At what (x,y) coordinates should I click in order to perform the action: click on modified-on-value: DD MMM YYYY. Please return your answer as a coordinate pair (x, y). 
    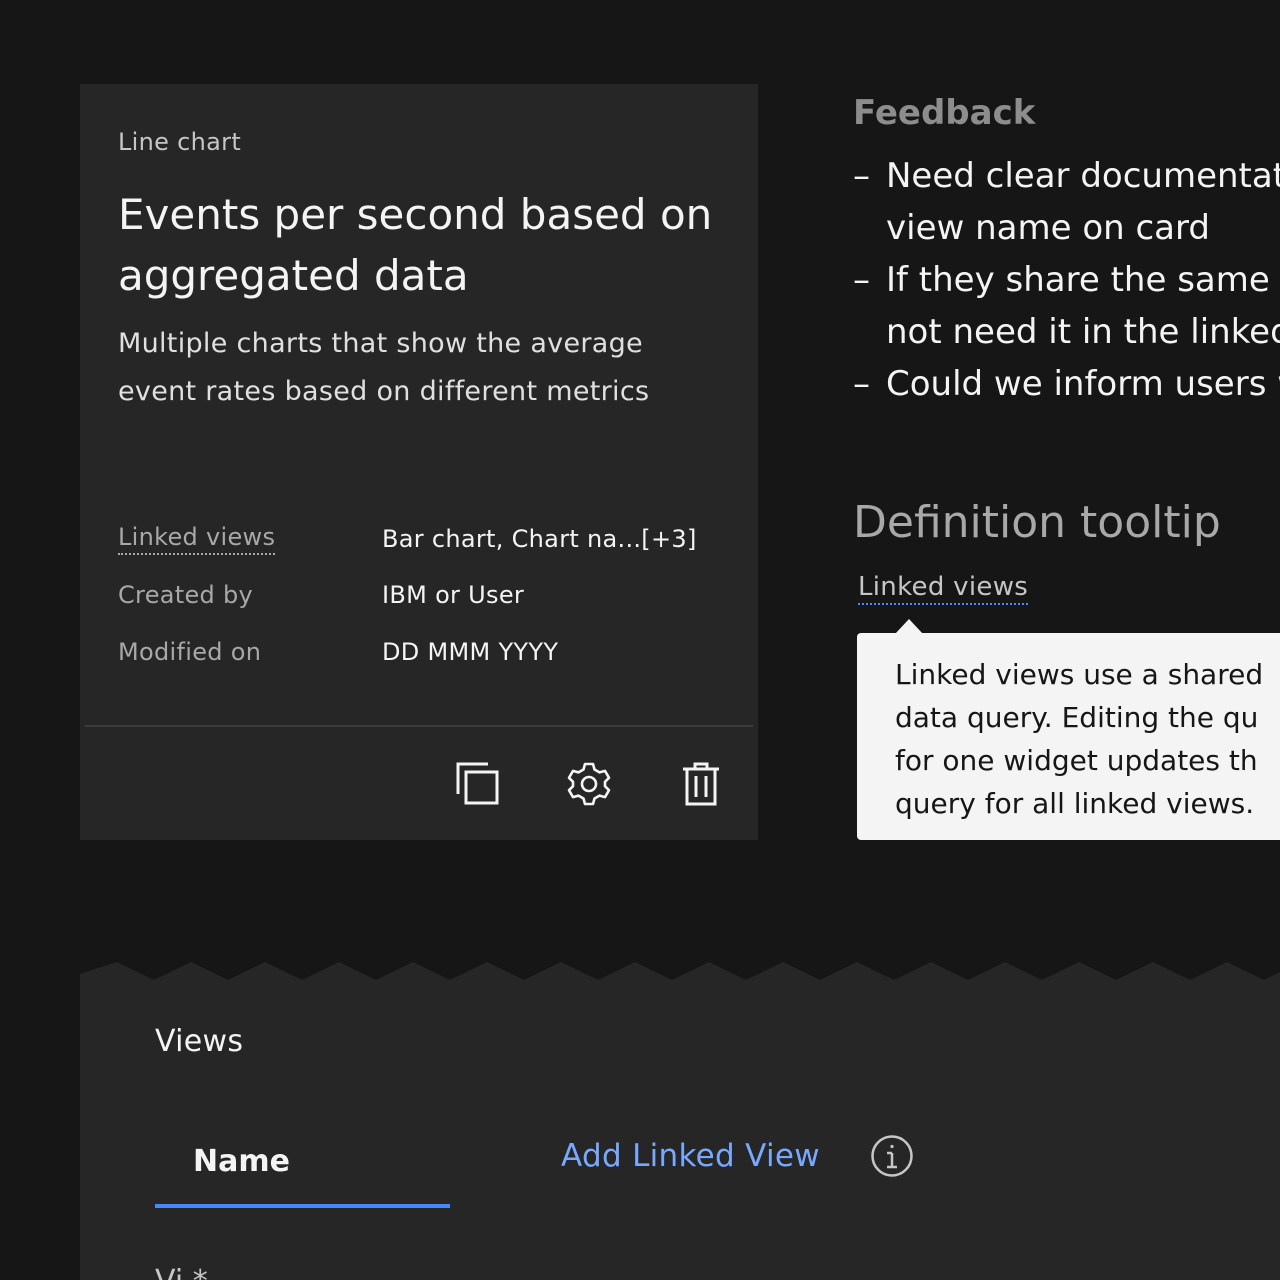
    Looking at the image, I should click on (470, 652).